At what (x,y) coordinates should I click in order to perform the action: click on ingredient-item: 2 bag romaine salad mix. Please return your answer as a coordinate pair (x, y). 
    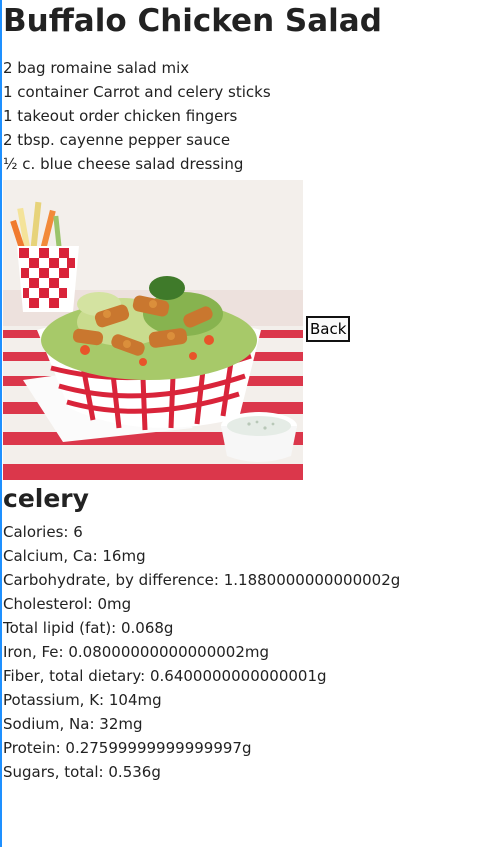
    Looking at the image, I should click on (96, 68).